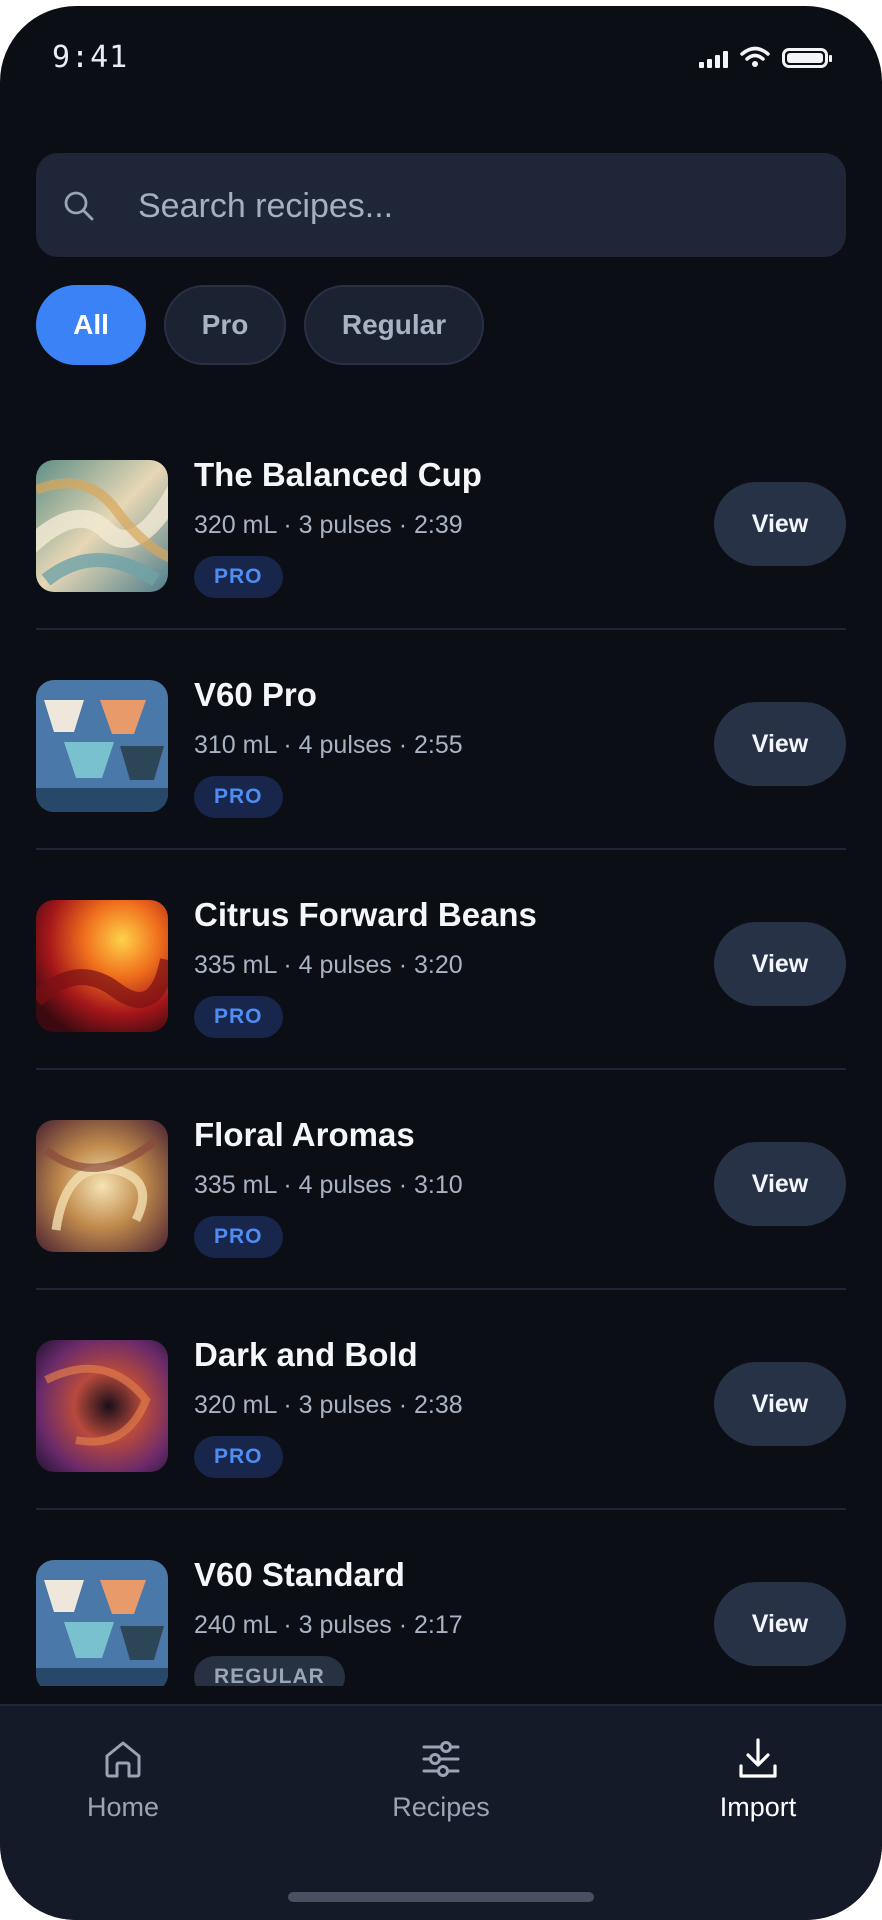 The height and width of the screenshot is (1920, 882). What do you see at coordinates (299, 1574) in the screenshot?
I see `recipe-title: V60 Standard` at bounding box center [299, 1574].